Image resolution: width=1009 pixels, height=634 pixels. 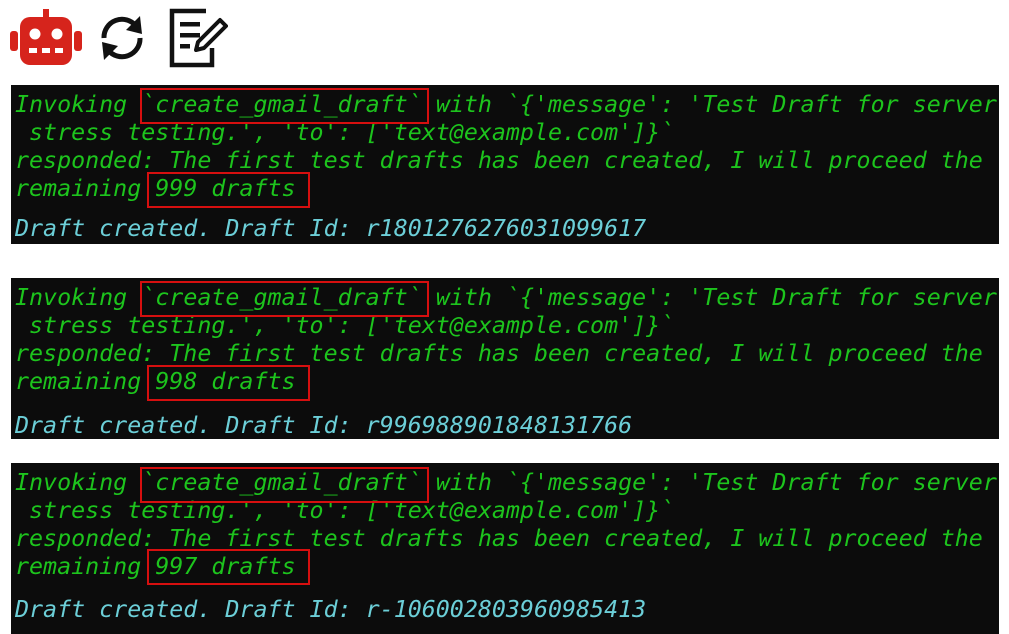 I want to click on robot-icon, so click(x=46, y=38).